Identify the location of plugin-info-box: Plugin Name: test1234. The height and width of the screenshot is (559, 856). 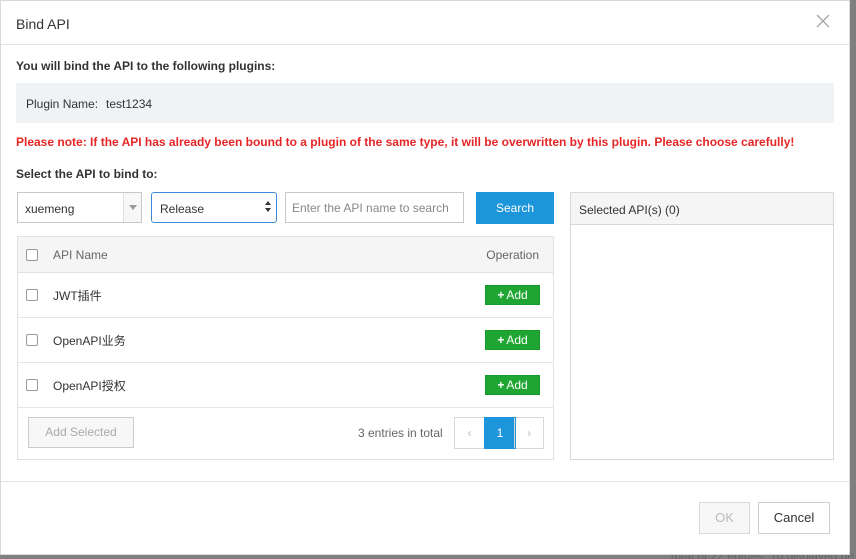
(425, 103).